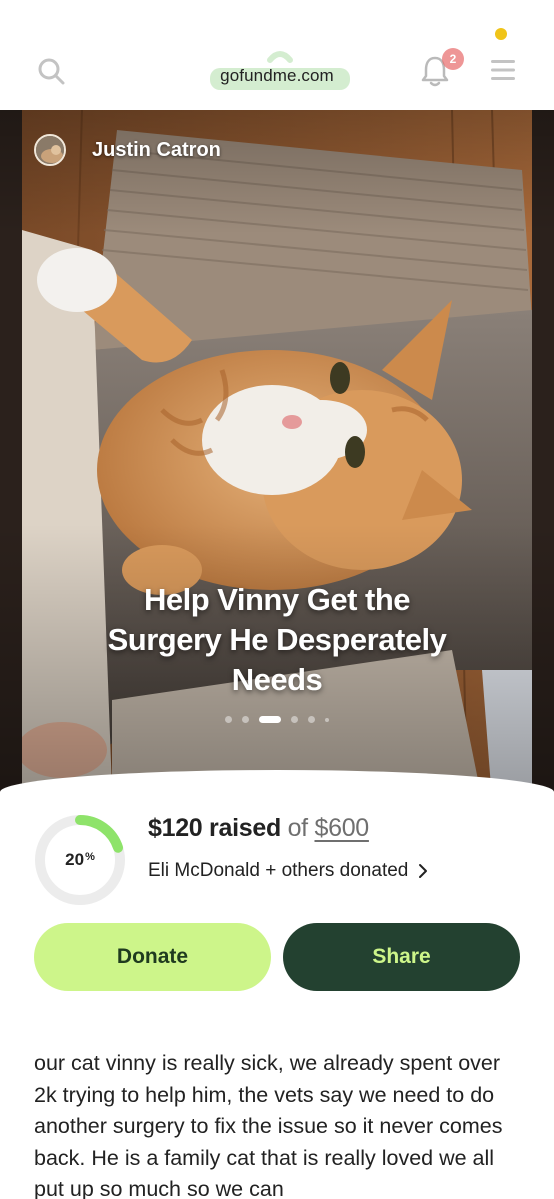 The image size is (554, 1199). Describe the element at coordinates (75, 859) in the screenshot. I see `progress-percent-value: 20` at that location.